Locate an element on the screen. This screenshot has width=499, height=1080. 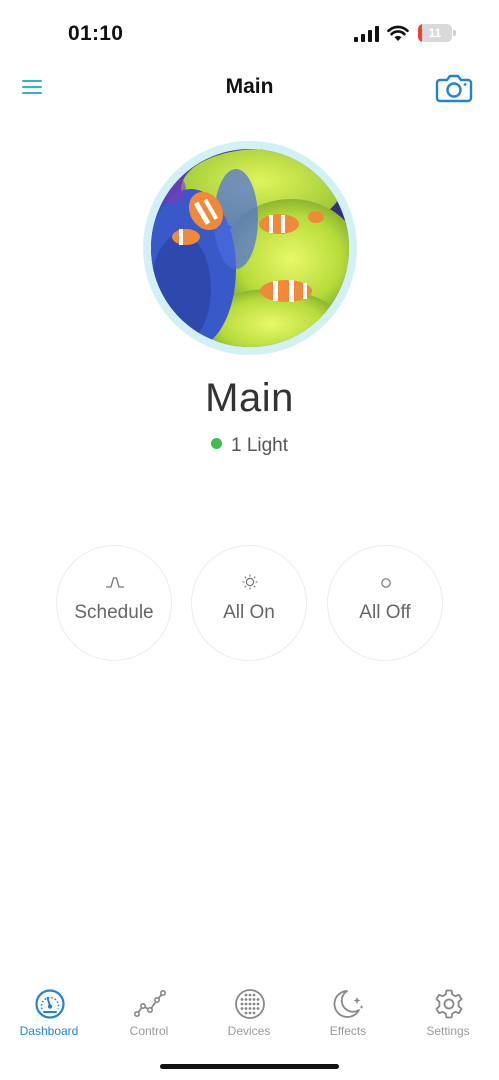
battery-icon: 11 is located at coordinates (437, 33).